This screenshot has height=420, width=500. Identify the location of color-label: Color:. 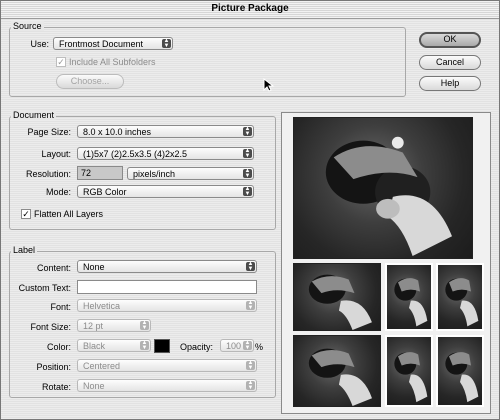
(58, 347).